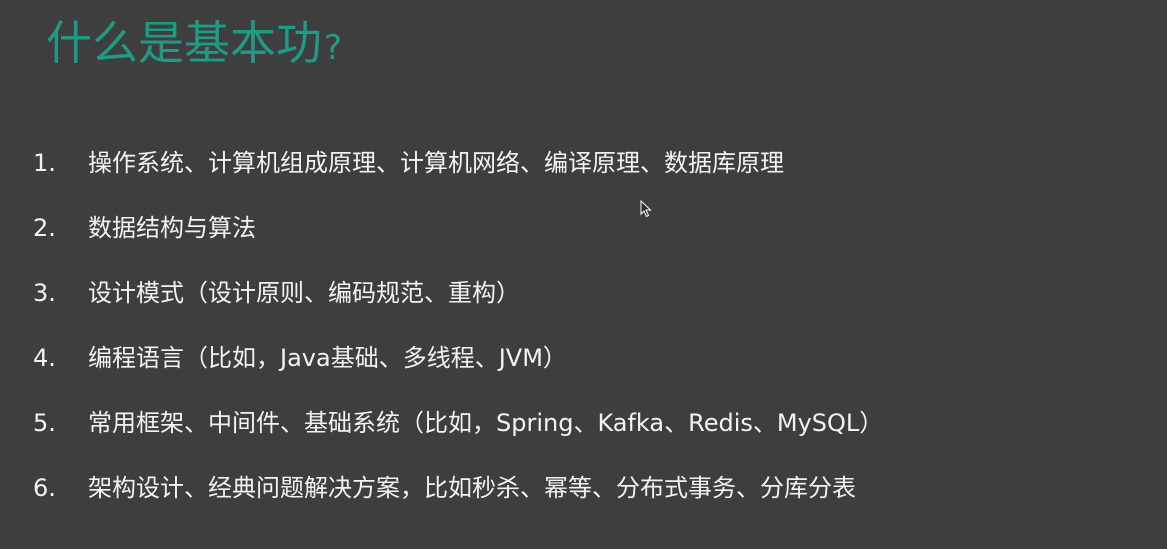  Describe the element at coordinates (44, 228) in the screenshot. I see `list-item-number: 2.` at that location.